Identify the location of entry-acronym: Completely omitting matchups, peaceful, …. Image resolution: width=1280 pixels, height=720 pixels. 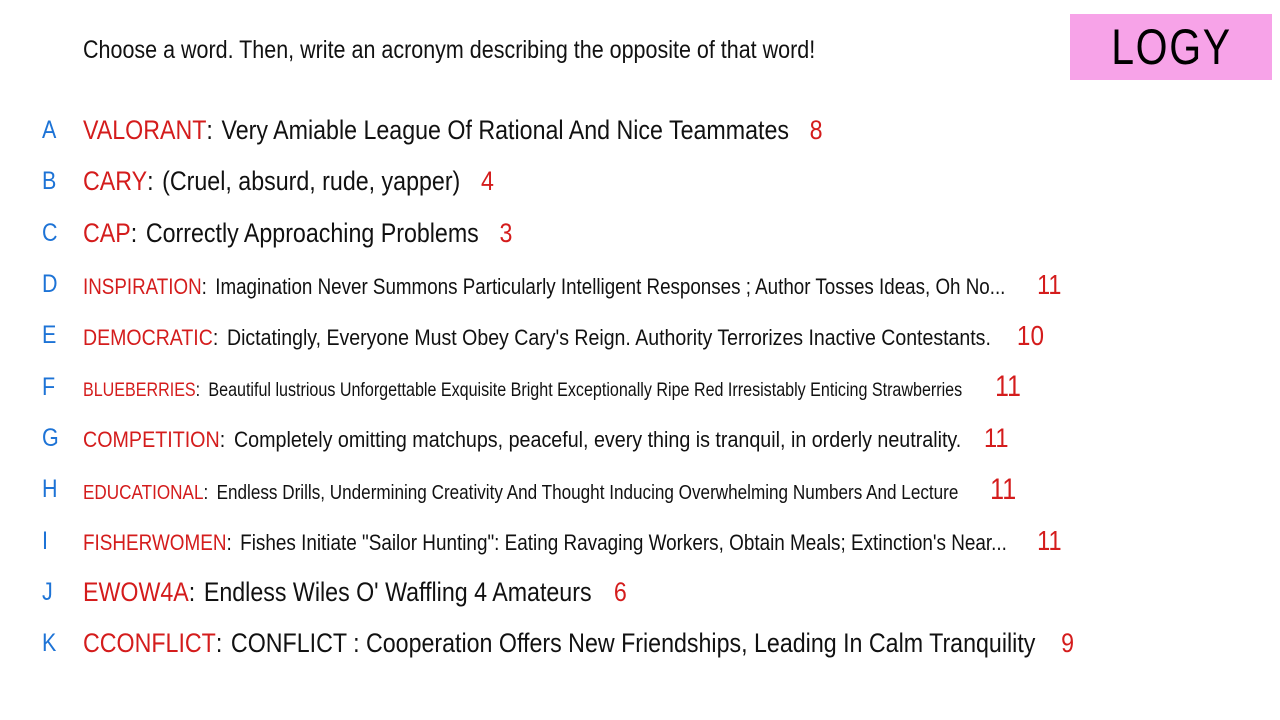
(597, 439).